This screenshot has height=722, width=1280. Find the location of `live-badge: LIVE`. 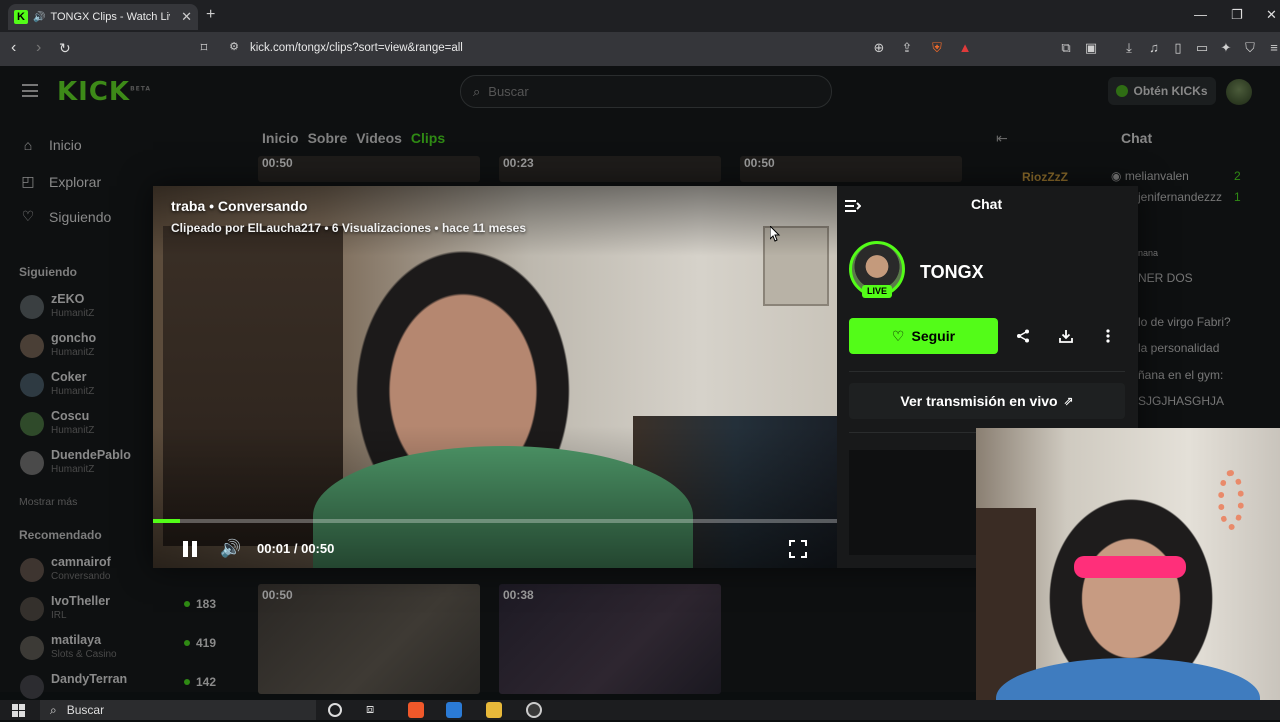

live-badge: LIVE is located at coordinates (877, 291).